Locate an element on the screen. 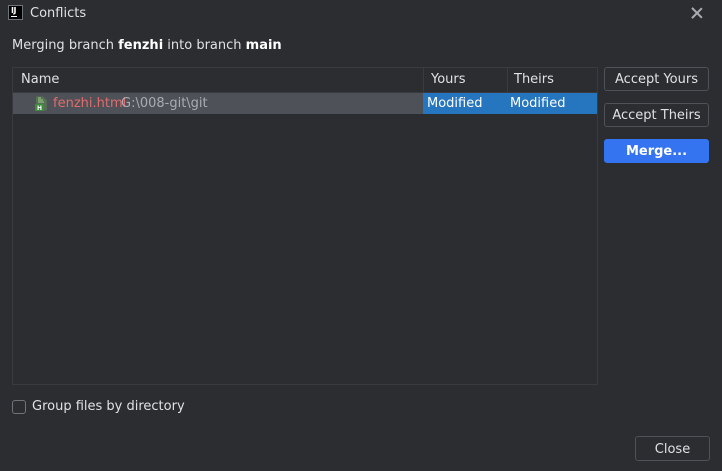 This screenshot has height=471, width=722. column-header-yours: Yours (main) is located at coordinates (465, 89).